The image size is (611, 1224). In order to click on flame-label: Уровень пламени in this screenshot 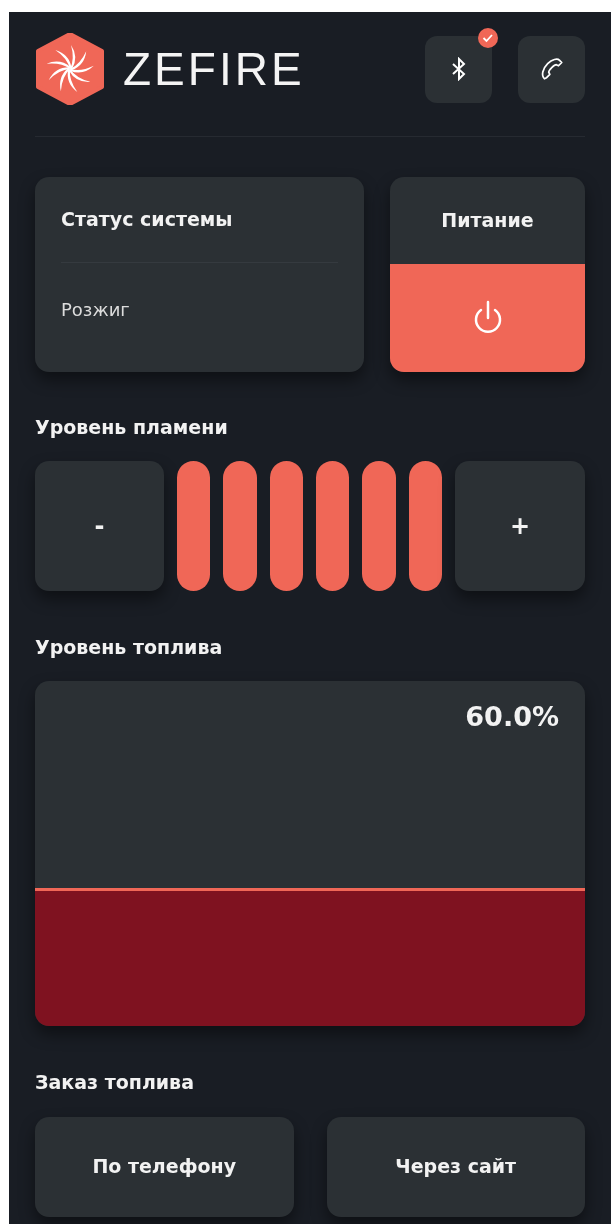, I will do `click(132, 427)`.